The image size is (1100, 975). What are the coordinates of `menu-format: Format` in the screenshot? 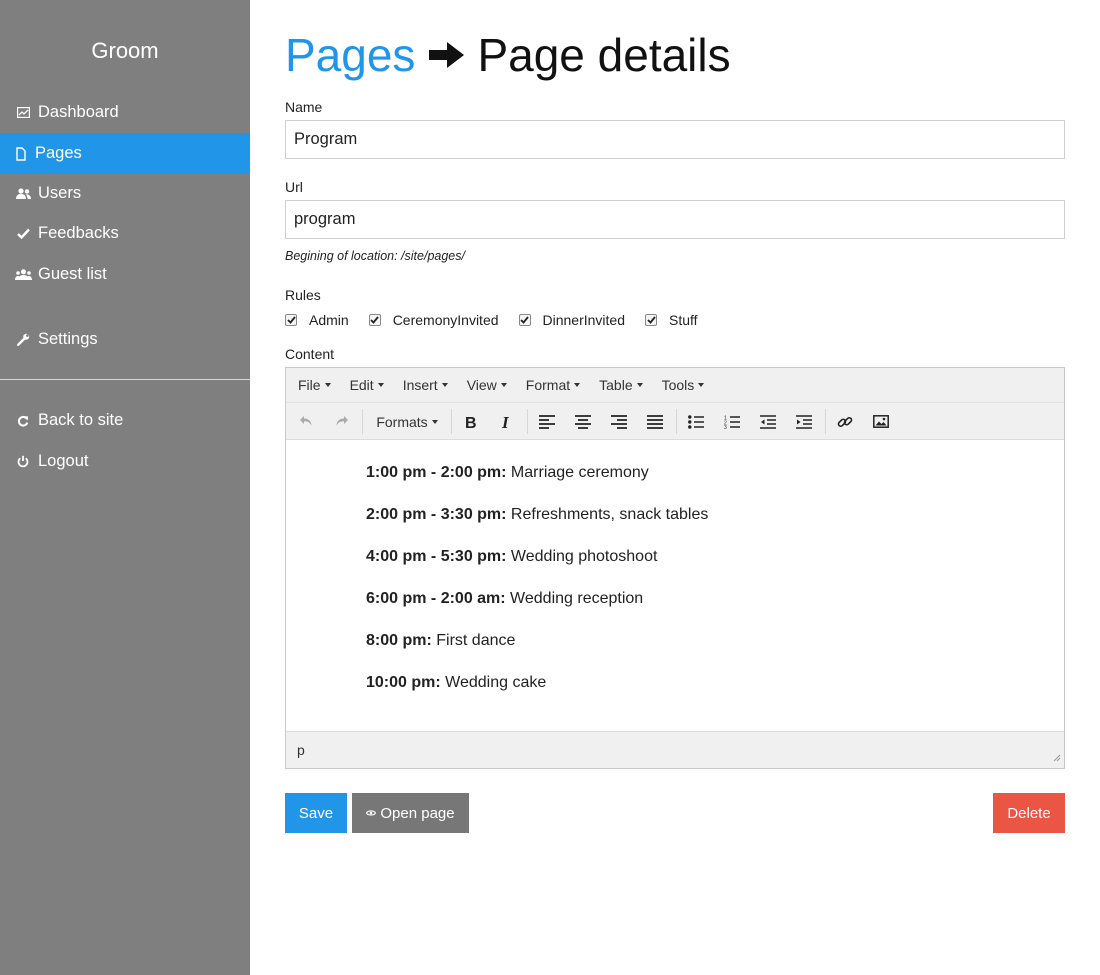 It's located at (553, 385).